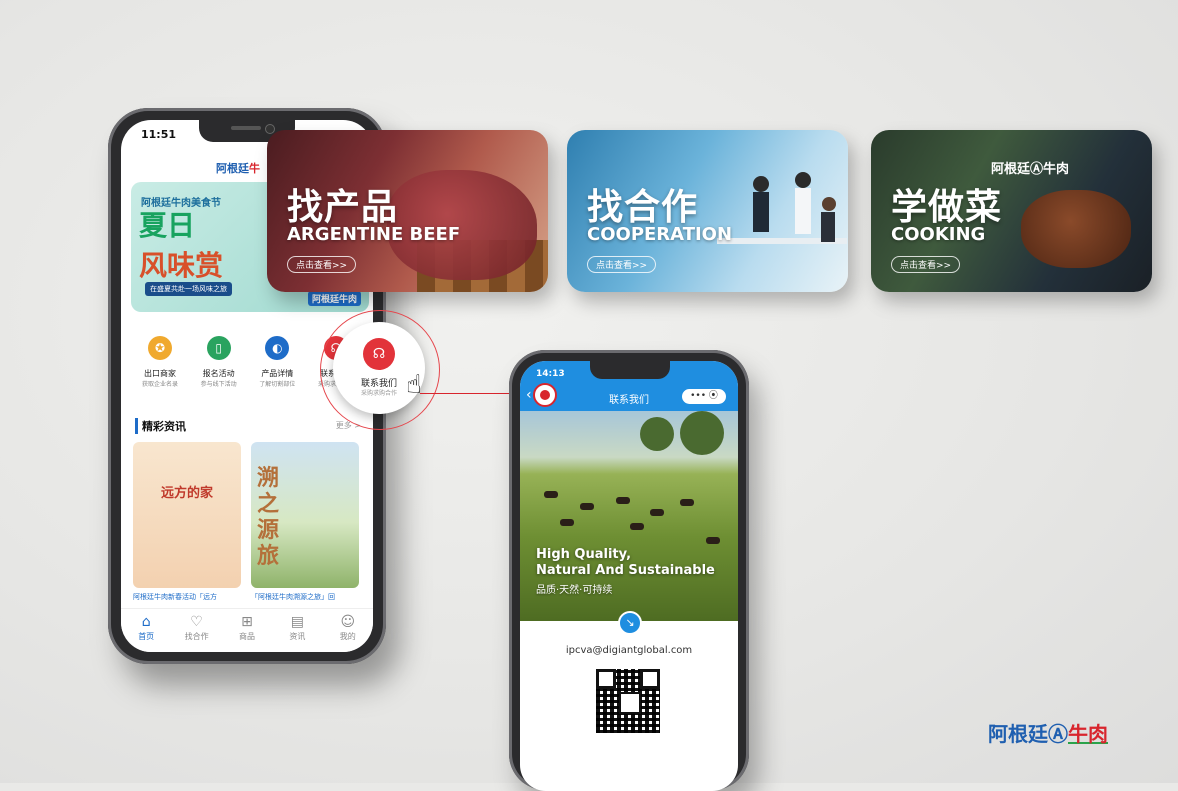 This screenshot has height=791, width=1178. I want to click on miniapp-menu-button: ••• ⦿, so click(704, 396).